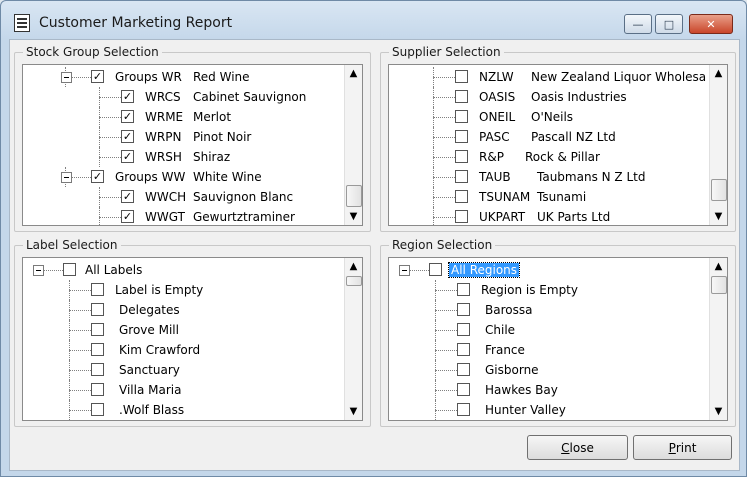 The height and width of the screenshot is (477, 747). Describe the element at coordinates (718, 339) in the screenshot. I see `region-scrollbar: ▲ ▼` at that location.